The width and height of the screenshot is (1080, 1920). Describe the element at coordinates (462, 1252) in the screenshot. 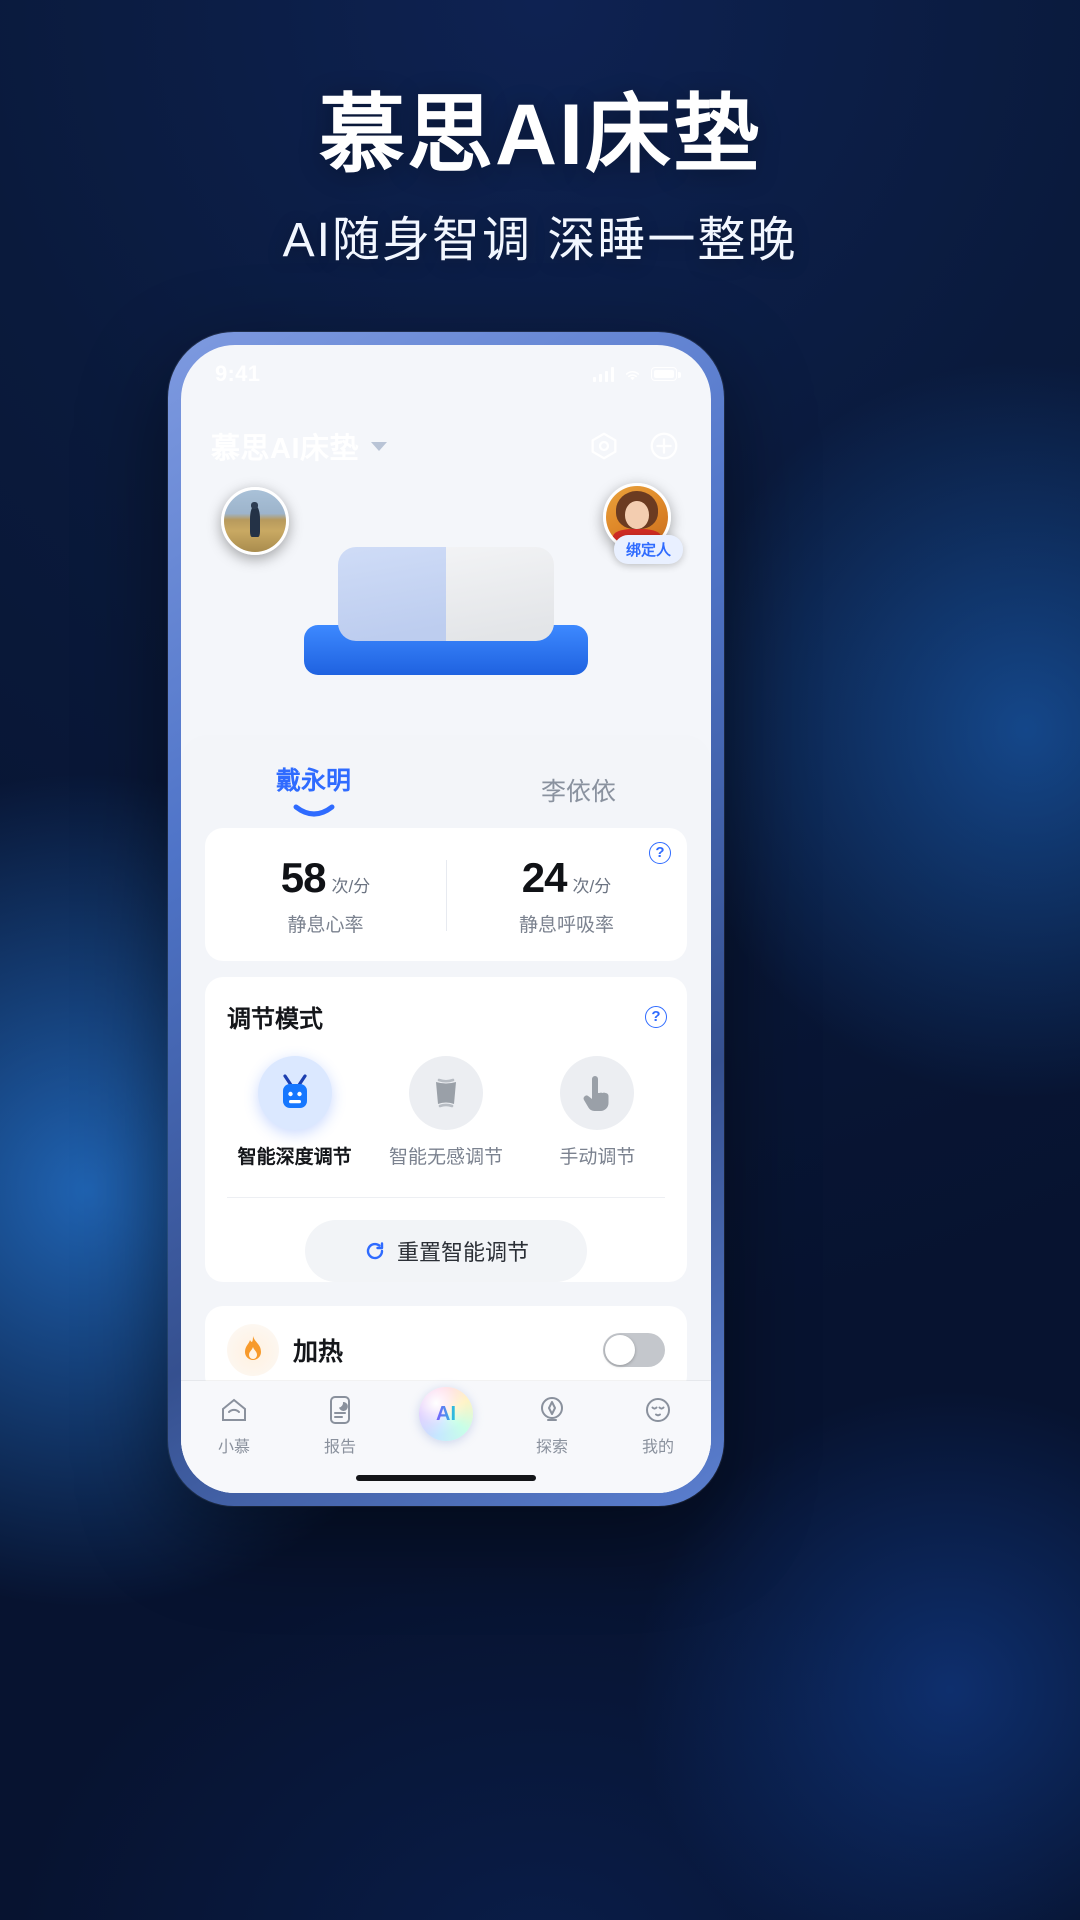

I see `reset-label: 重置智能调节` at that location.